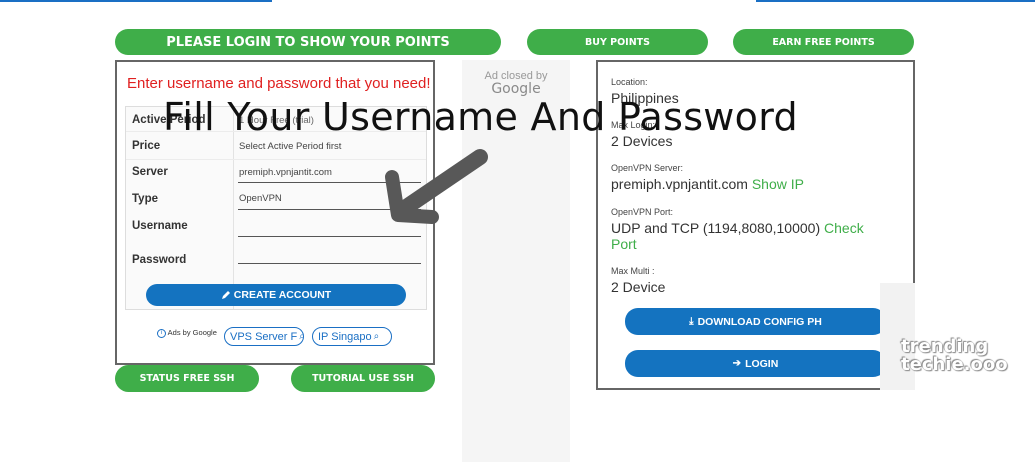  I want to click on buy-points-button: BUY POINTS, so click(617, 42).